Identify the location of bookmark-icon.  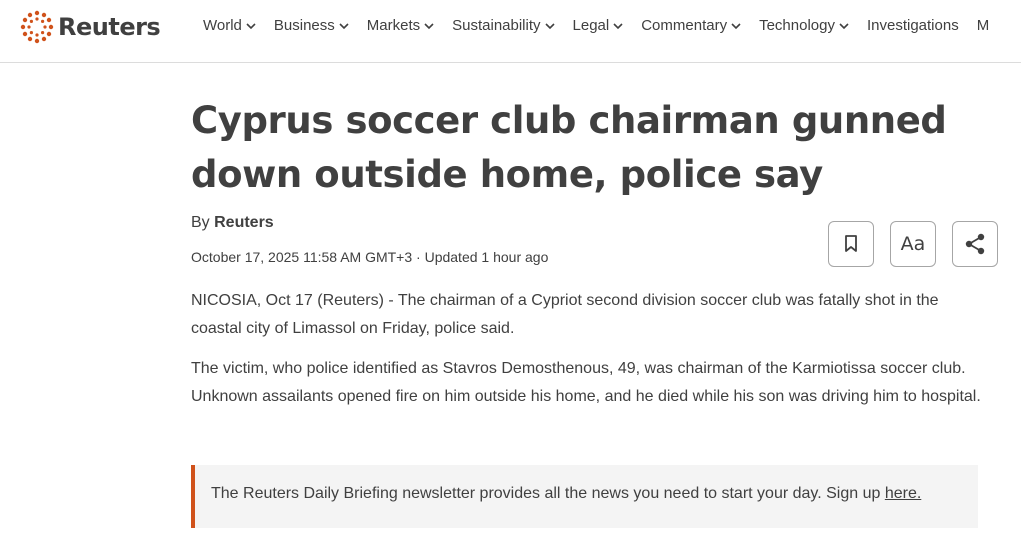
(851, 243).